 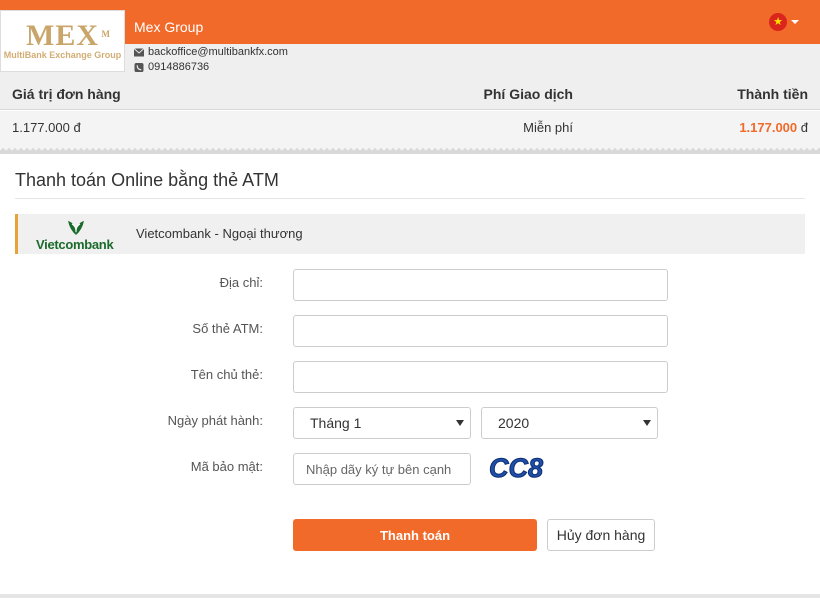 I want to click on issue-month-value: Tháng 1, so click(x=336, y=423).